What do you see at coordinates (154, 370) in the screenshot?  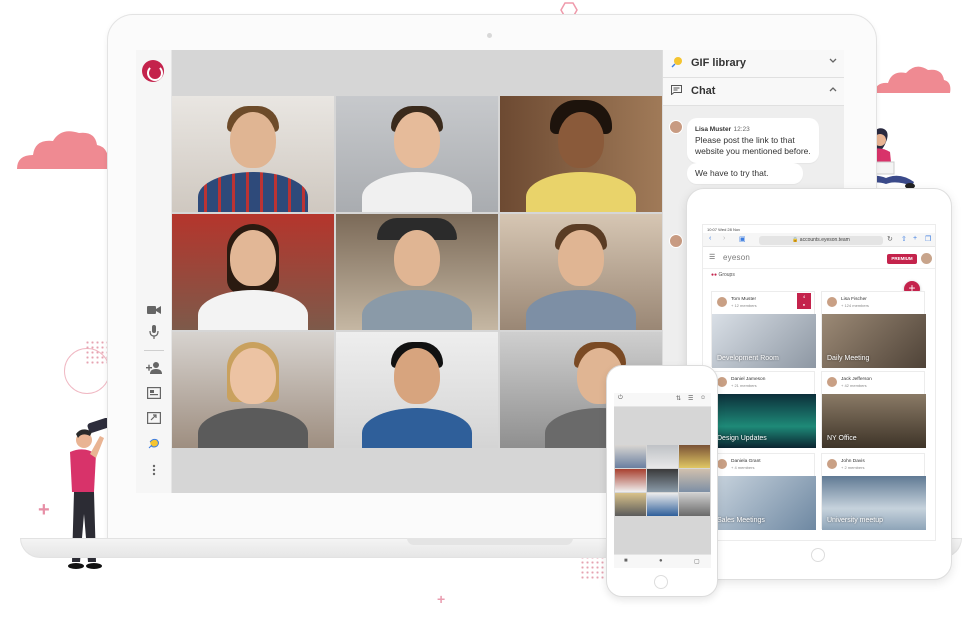 I see `add-user-icon` at bounding box center [154, 370].